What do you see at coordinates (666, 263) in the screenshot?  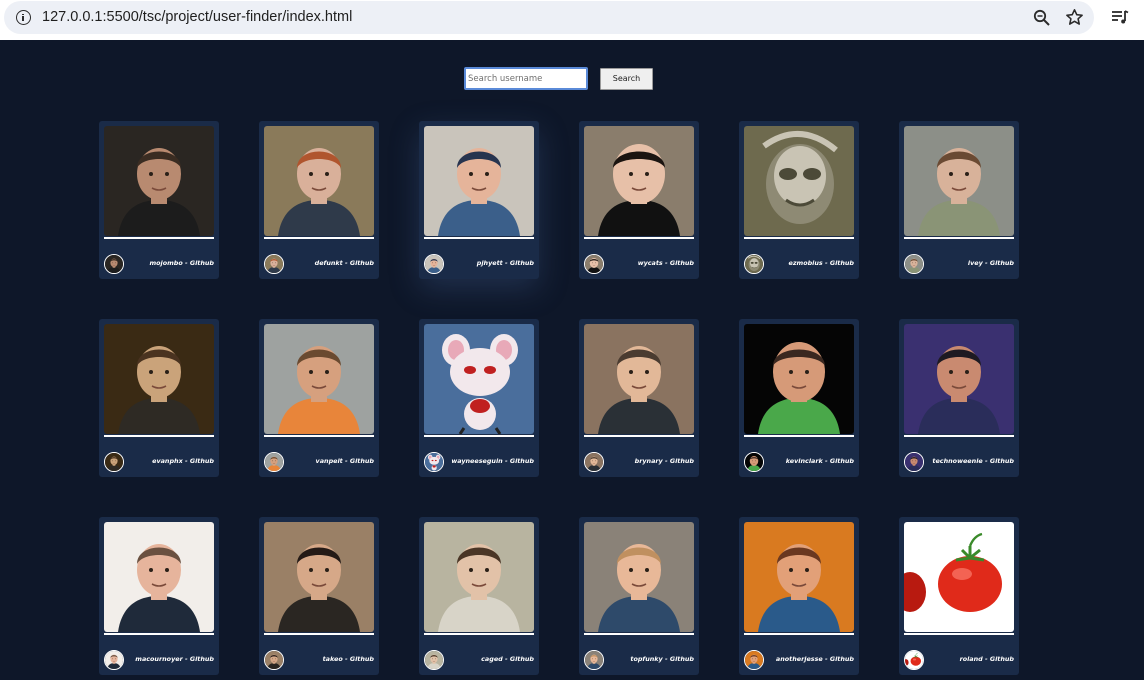 I see `user-caption: wycats - Github` at bounding box center [666, 263].